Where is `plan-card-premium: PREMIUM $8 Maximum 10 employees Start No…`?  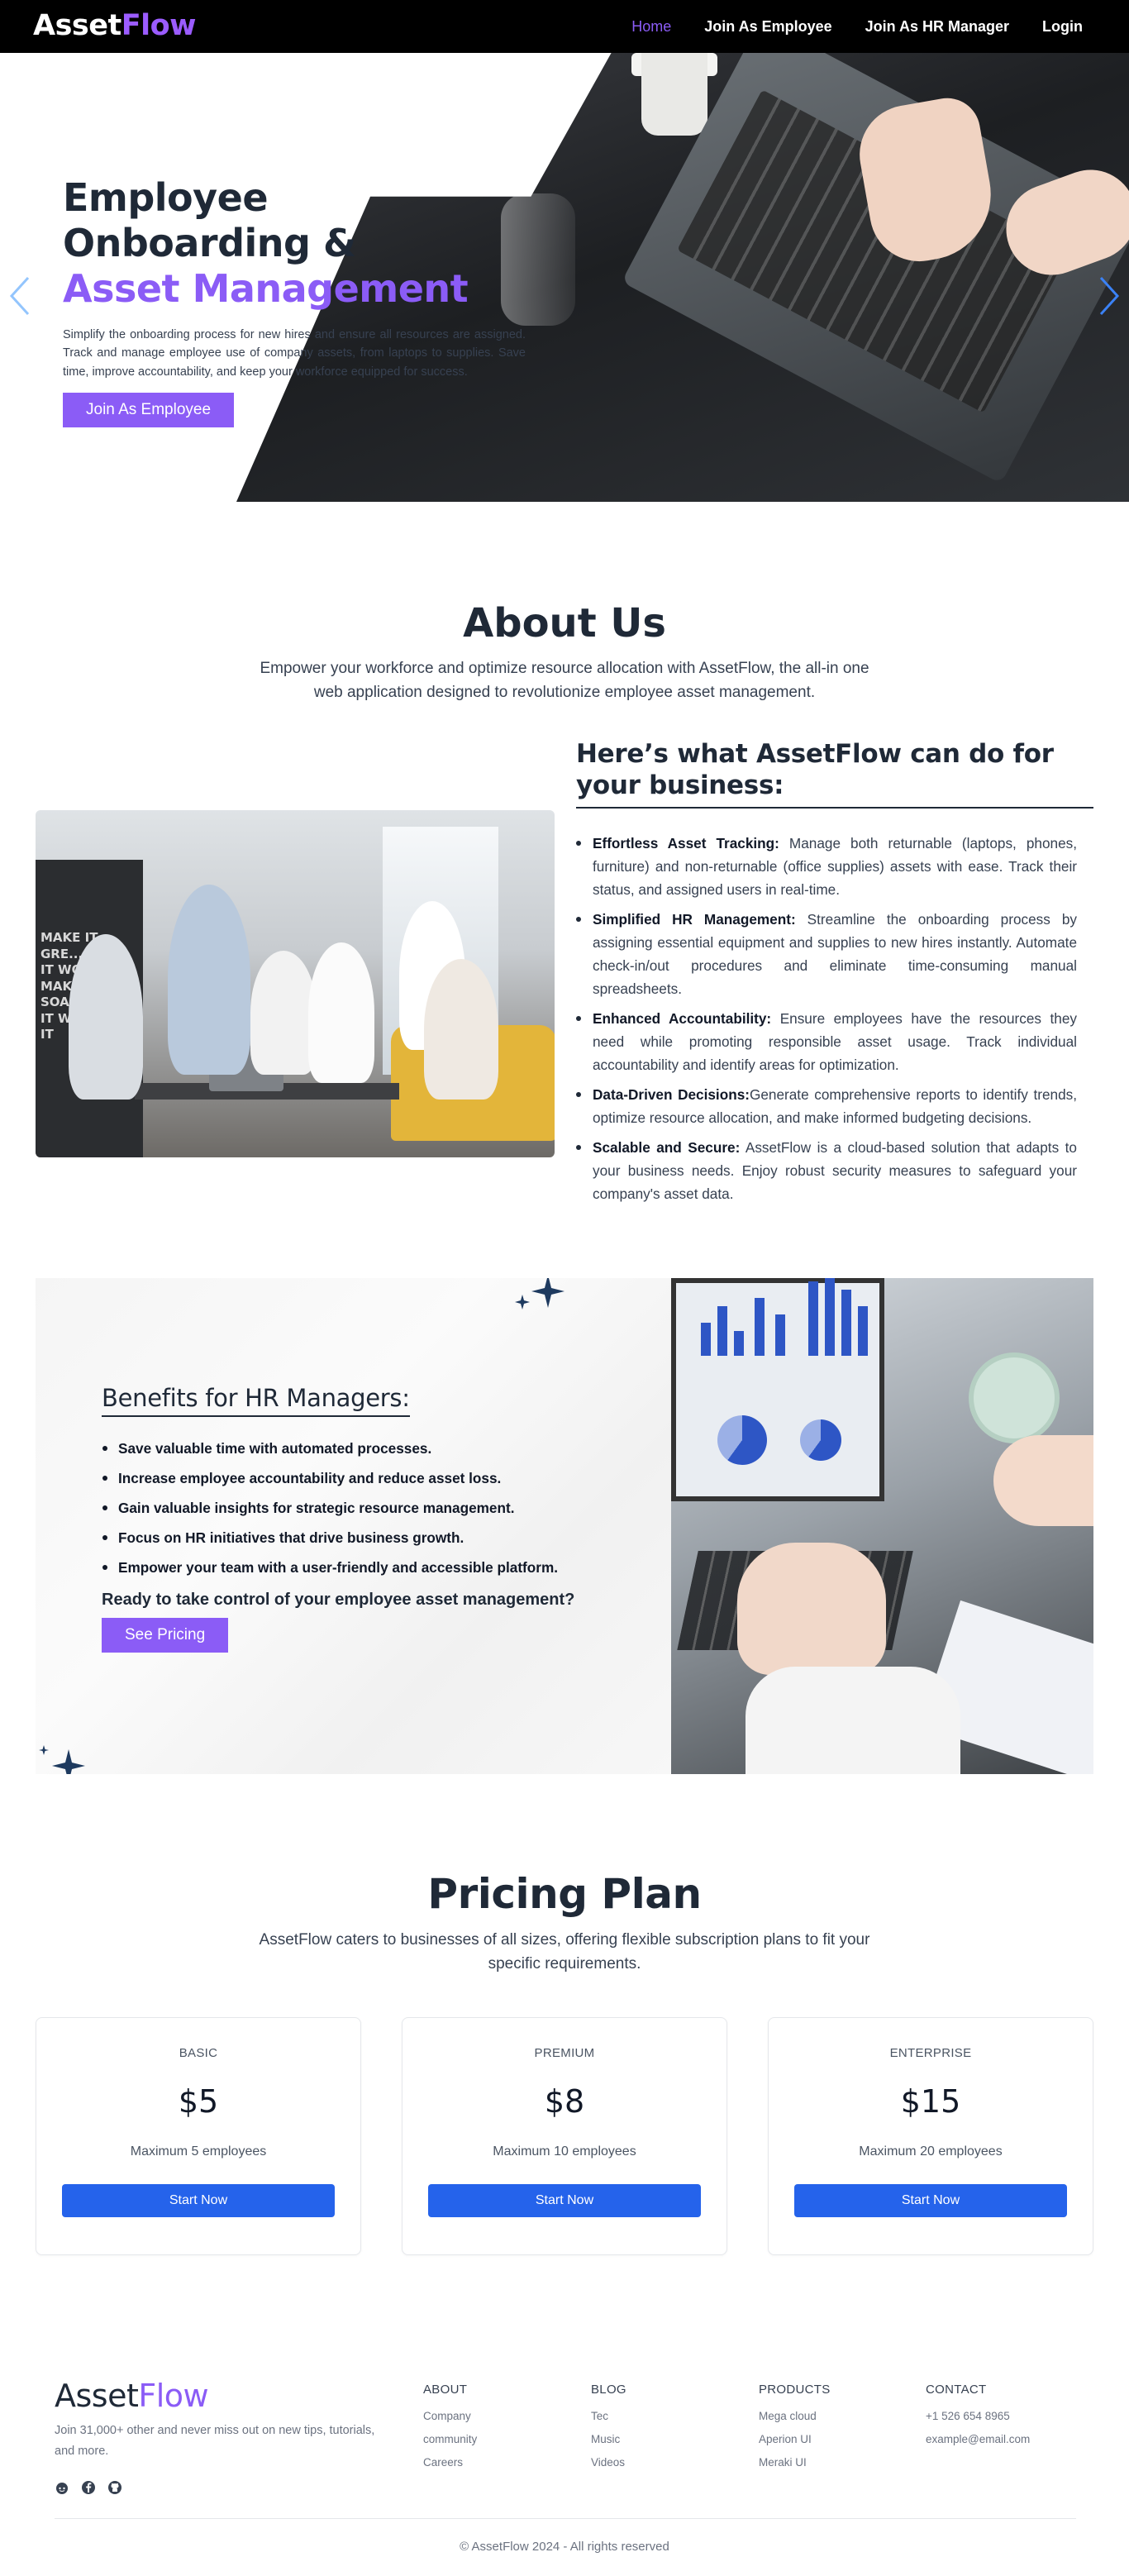
plan-card-premium: PREMIUM $8 Maximum 10 employees Start No… is located at coordinates (564, 2136).